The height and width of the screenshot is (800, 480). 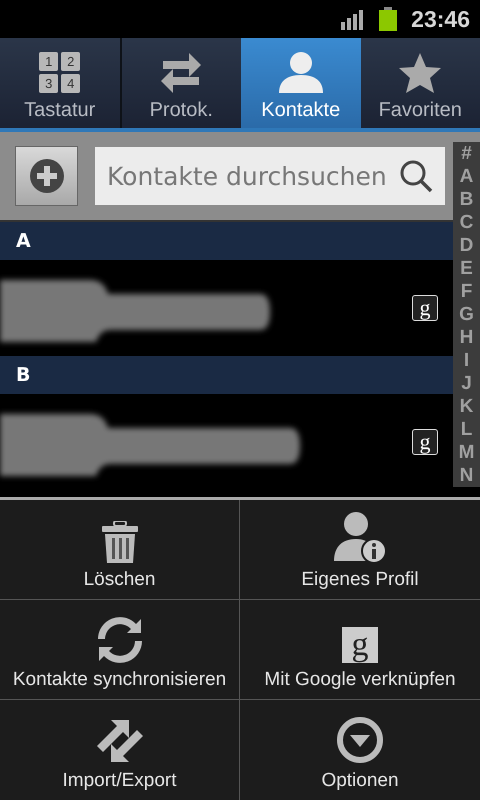 What do you see at coordinates (466, 429) in the screenshot?
I see `index-letter: L` at bounding box center [466, 429].